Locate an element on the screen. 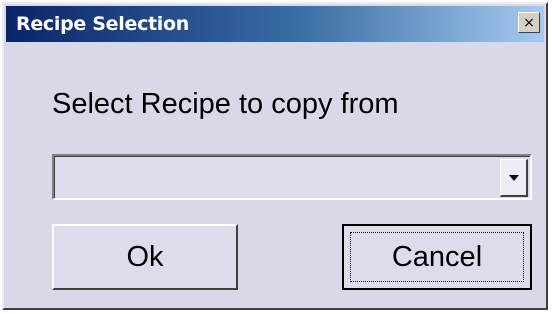 This screenshot has width=552, height=314. title-bar: Recipe Selection × is located at coordinates (275, 24).